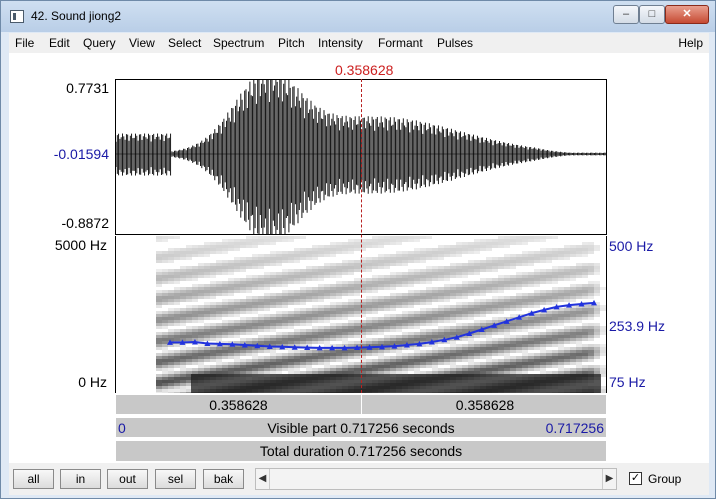 Image resolution: width=716 pixels, height=499 pixels. What do you see at coordinates (455, 43) in the screenshot?
I see `menu-pulses: Pulses` at bounding box center [455, 43].